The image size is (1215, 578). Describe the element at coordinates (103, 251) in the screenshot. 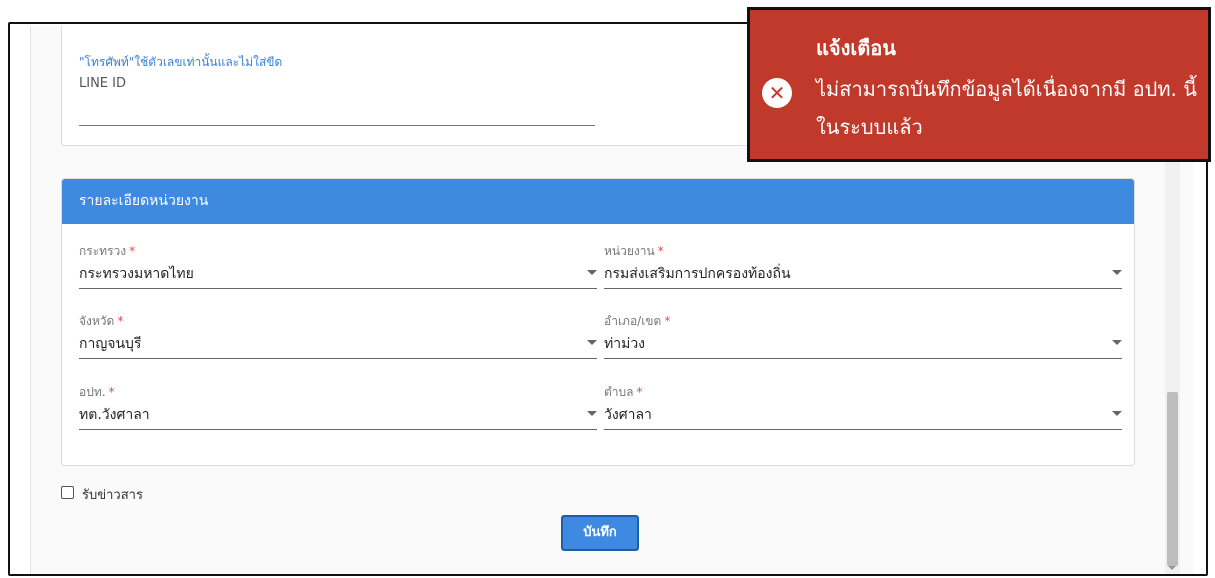

I see `ministry-label: กระทรวง` at that location.